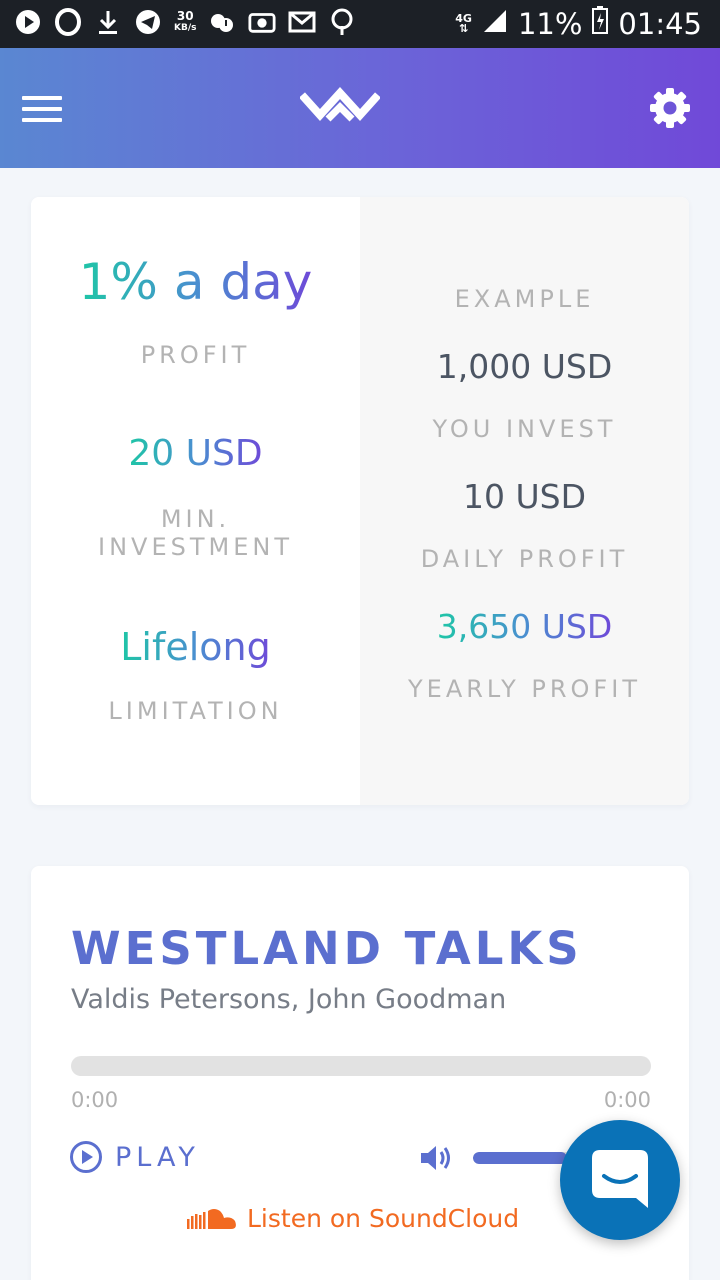 This screenshot has width=720, height=1280. What do you see at coordinates (463, 23) in the screenshot?
I see `network-type: 4G ⇅` at bounding box center [463, 23].